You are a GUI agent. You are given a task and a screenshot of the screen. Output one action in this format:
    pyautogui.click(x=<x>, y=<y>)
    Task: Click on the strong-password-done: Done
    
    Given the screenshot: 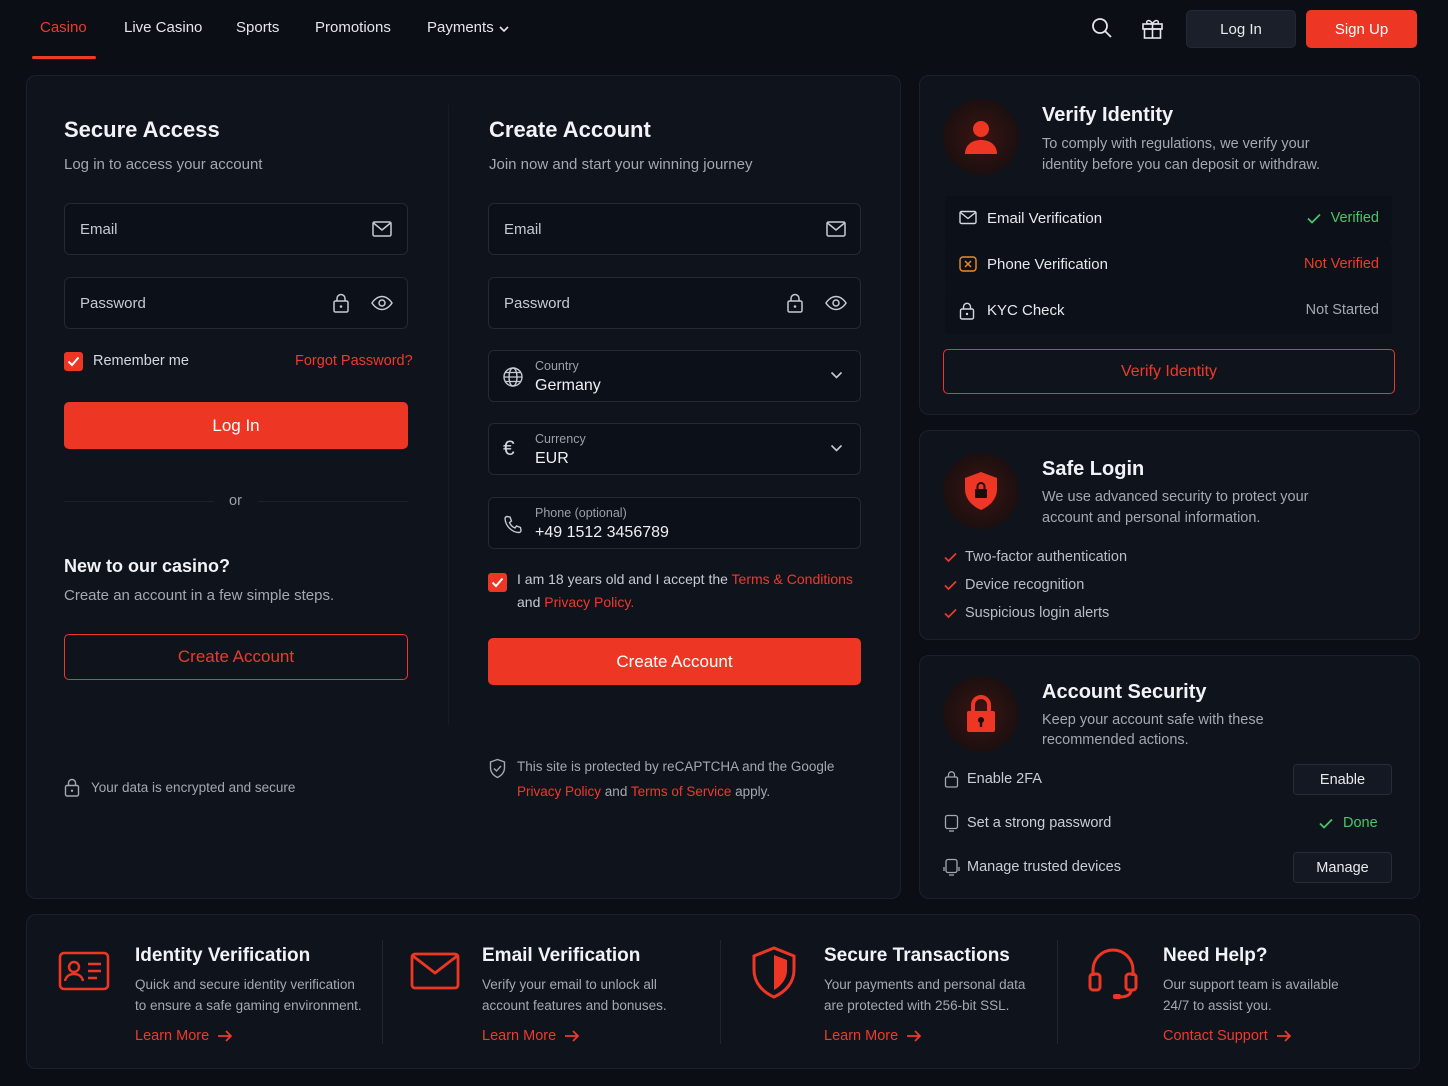 What is the action you would take?
    pyautogui.click(x=1360, y=823)
    